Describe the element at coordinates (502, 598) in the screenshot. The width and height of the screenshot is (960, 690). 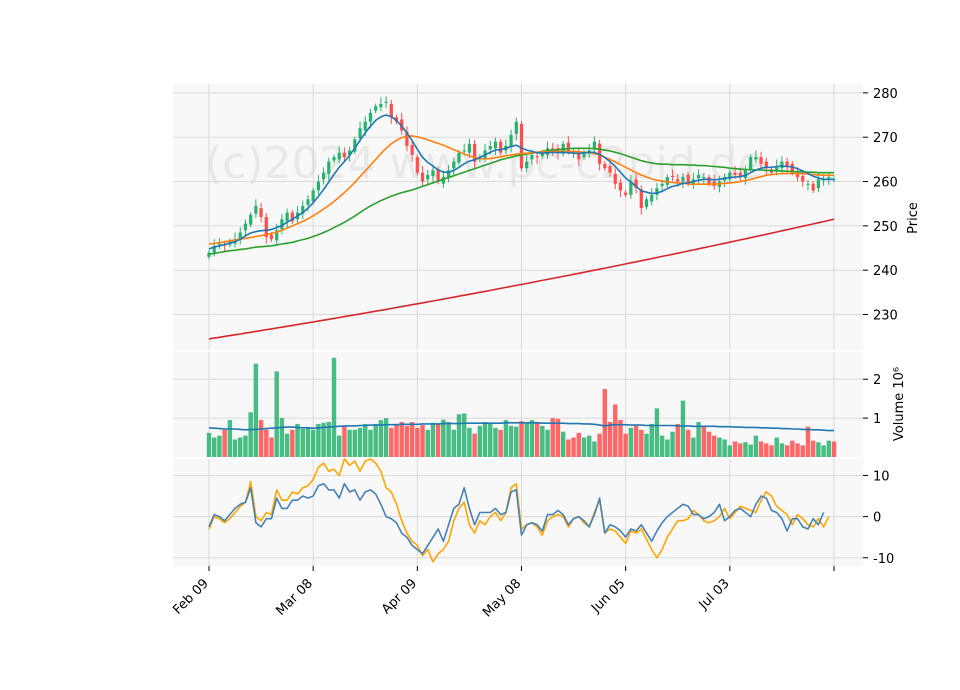
I see `x-tick-label: May 08` at that location.